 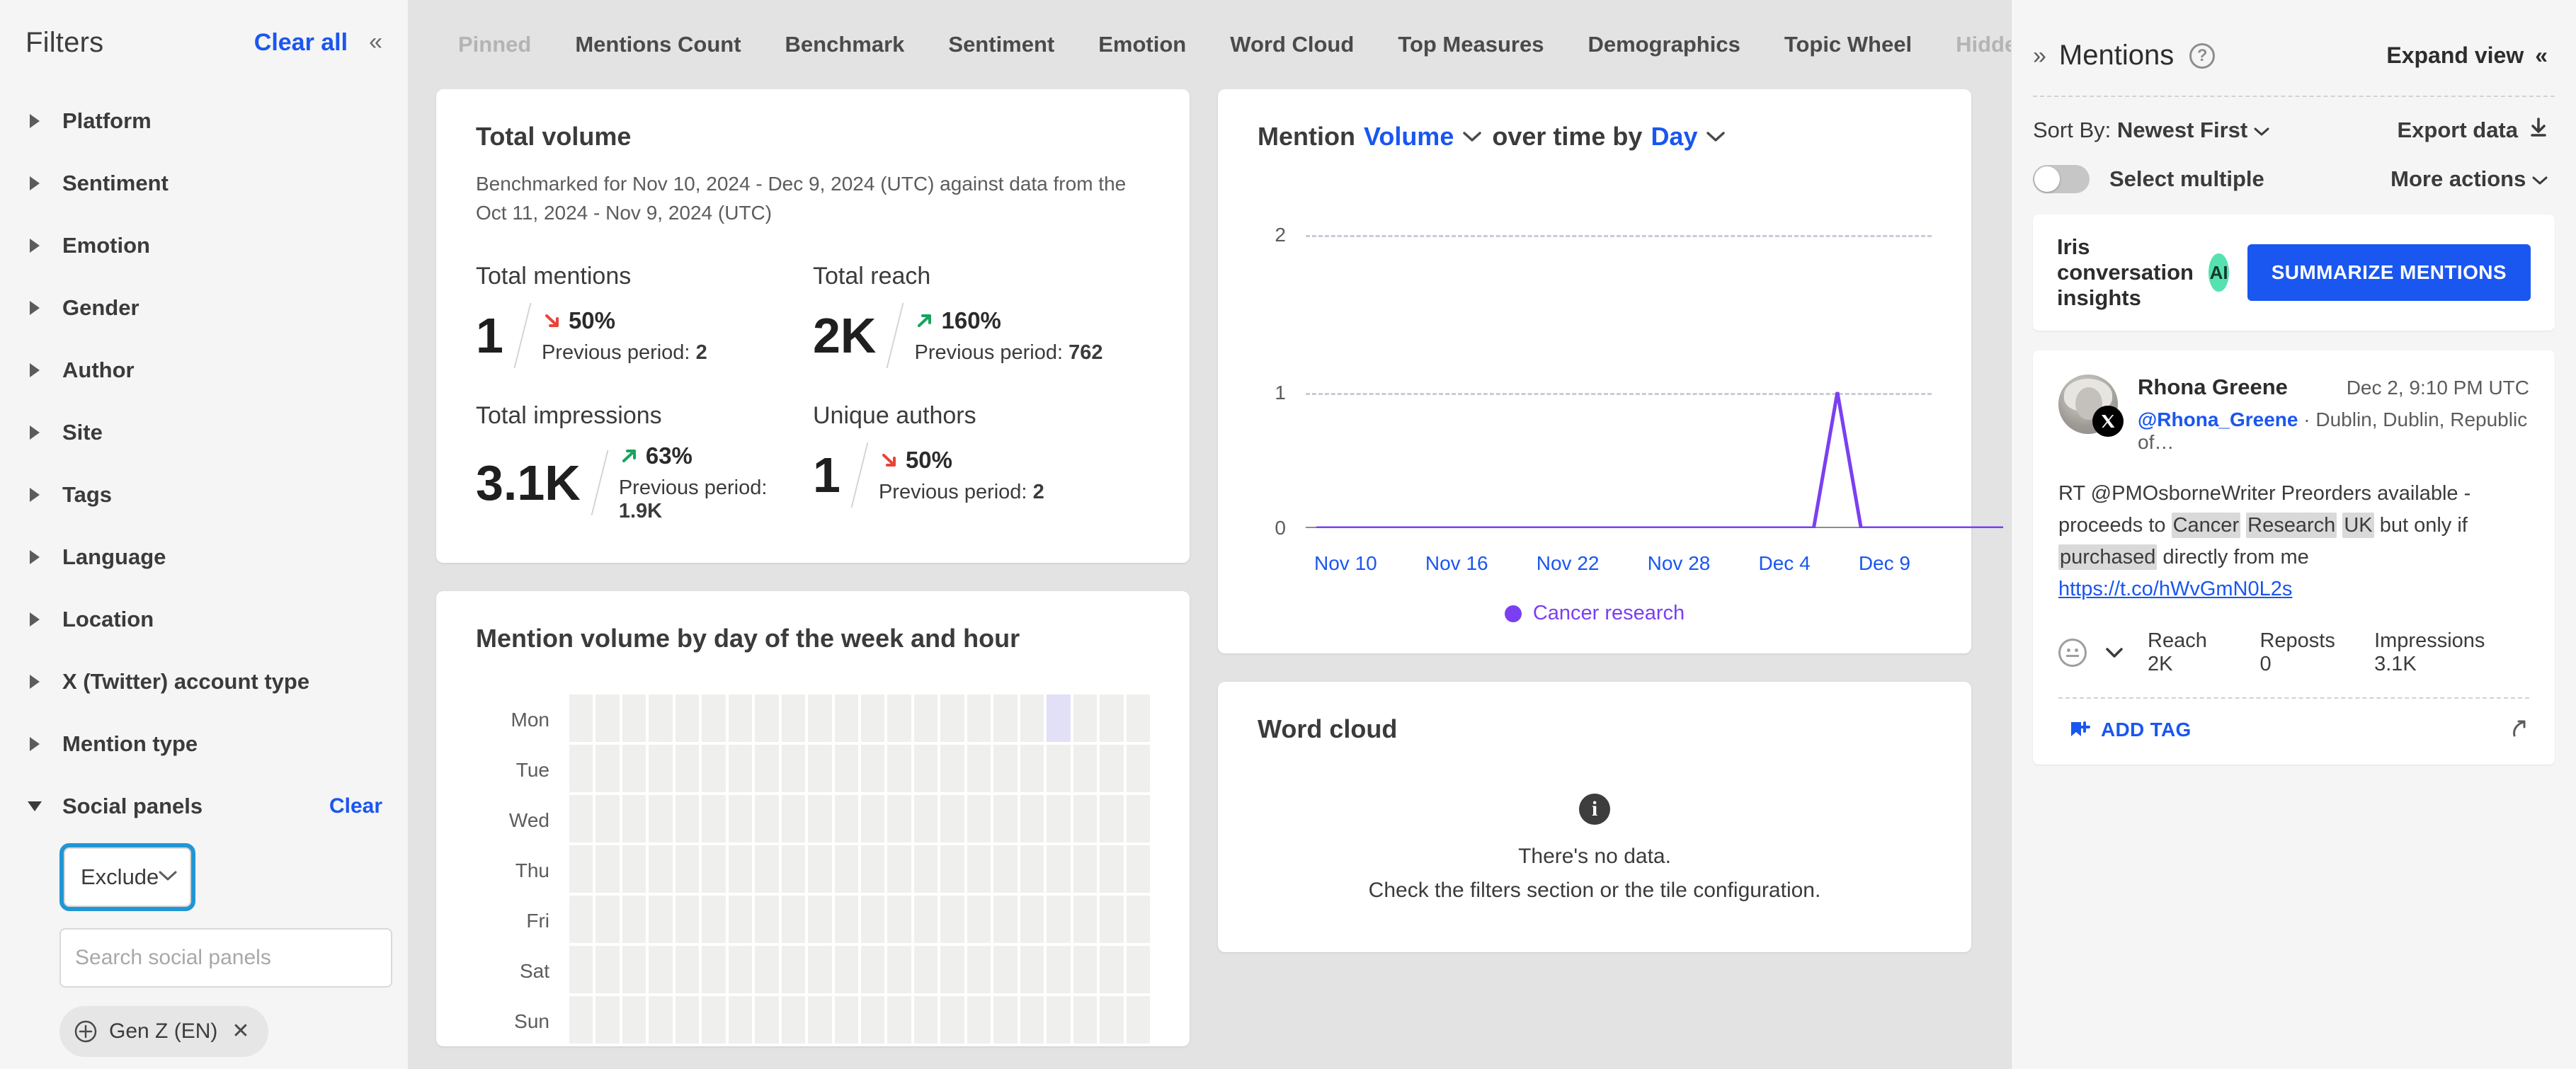 I want to click on sidebar-collapse-icon: «, so click(x=376, y=43).